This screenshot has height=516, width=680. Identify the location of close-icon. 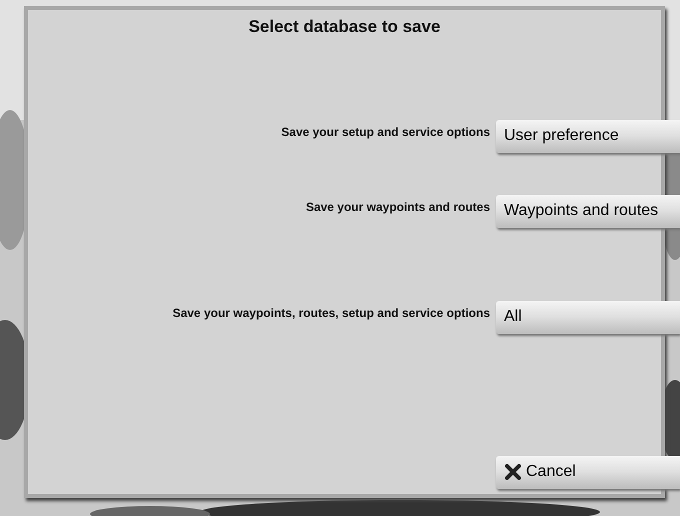
(513, 472).